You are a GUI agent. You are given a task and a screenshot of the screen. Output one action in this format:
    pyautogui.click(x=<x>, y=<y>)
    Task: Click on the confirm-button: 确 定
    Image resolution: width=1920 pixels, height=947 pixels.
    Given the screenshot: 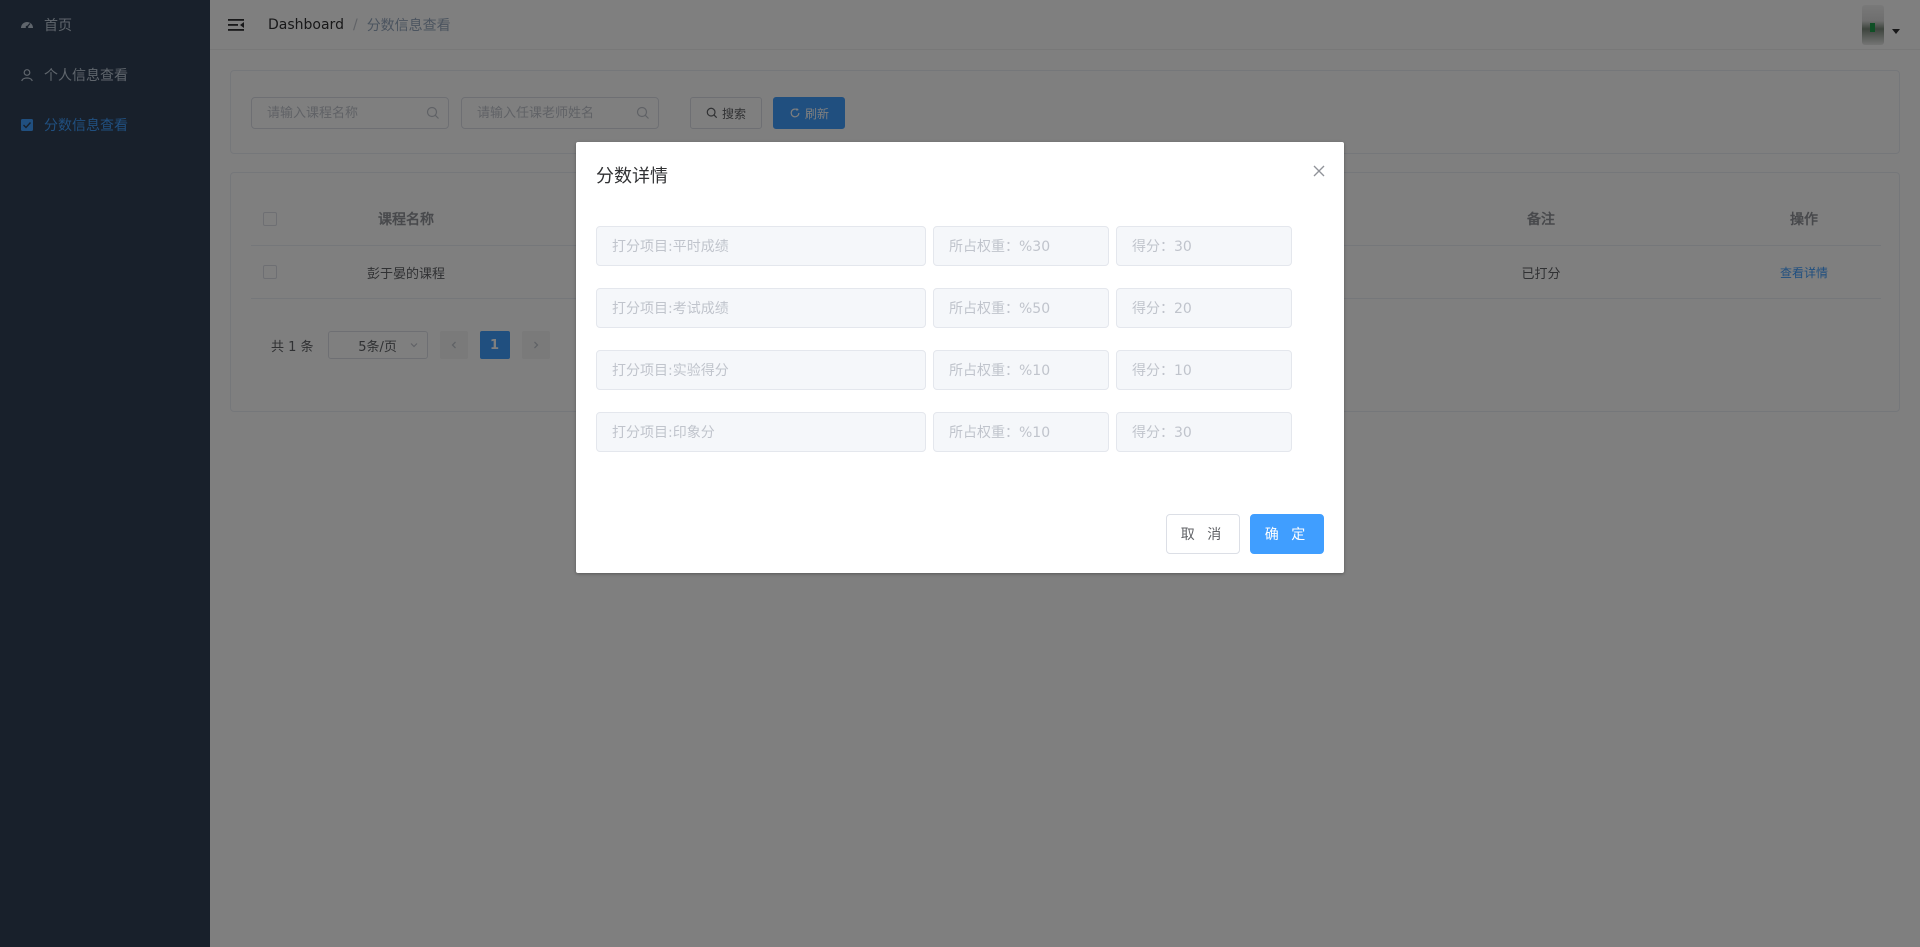 What is the action you would take?
    pyautogui.click(x=1287, y=534)
    